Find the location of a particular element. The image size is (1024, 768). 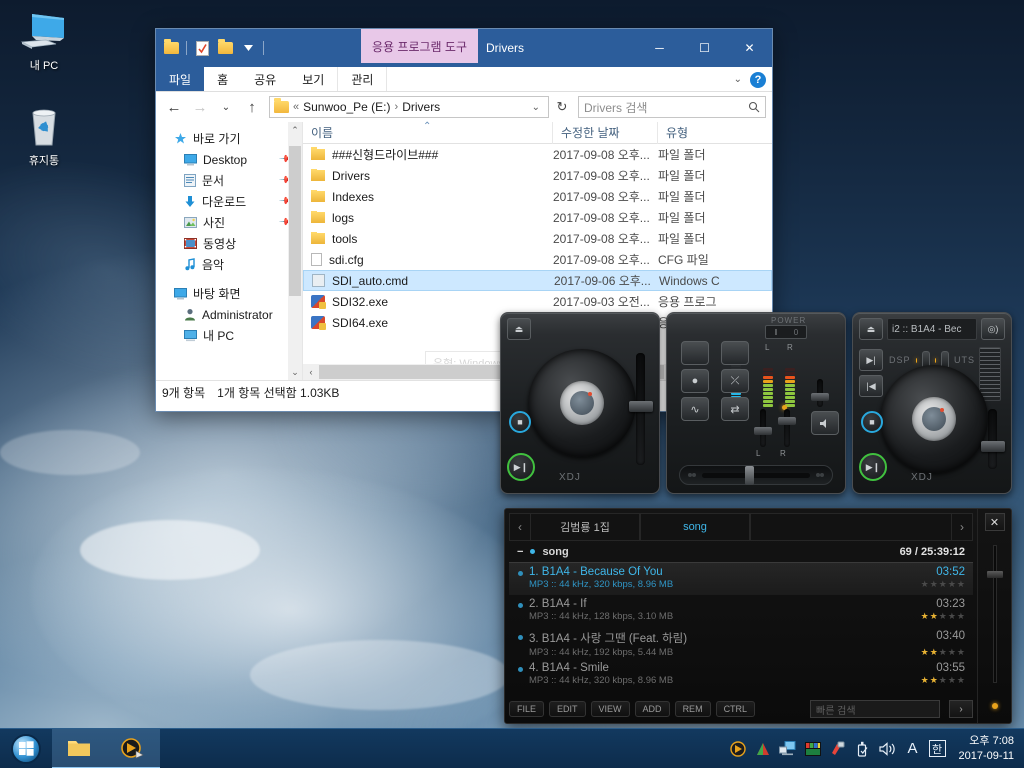

crossfader-knob is located at coordinates (750, 475).